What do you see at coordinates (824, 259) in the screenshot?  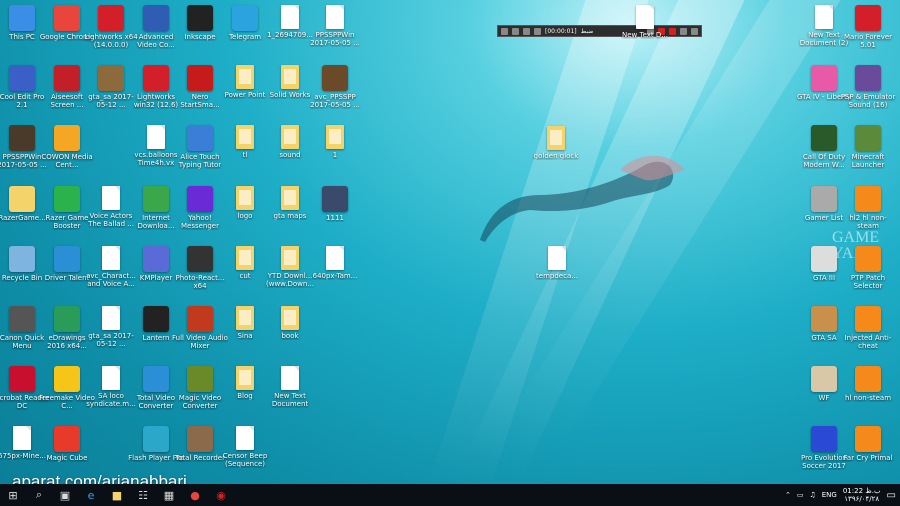 I see `gta-iii-icon` at bounding box center [824, 259].